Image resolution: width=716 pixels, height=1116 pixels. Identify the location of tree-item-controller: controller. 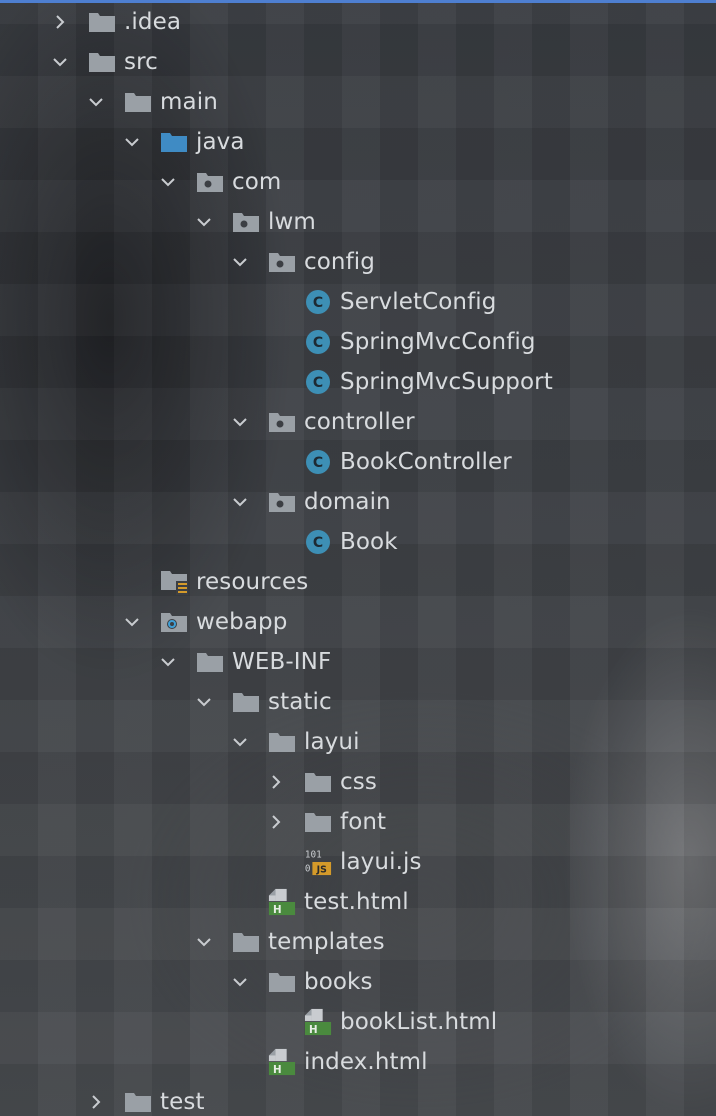
(358, 422).